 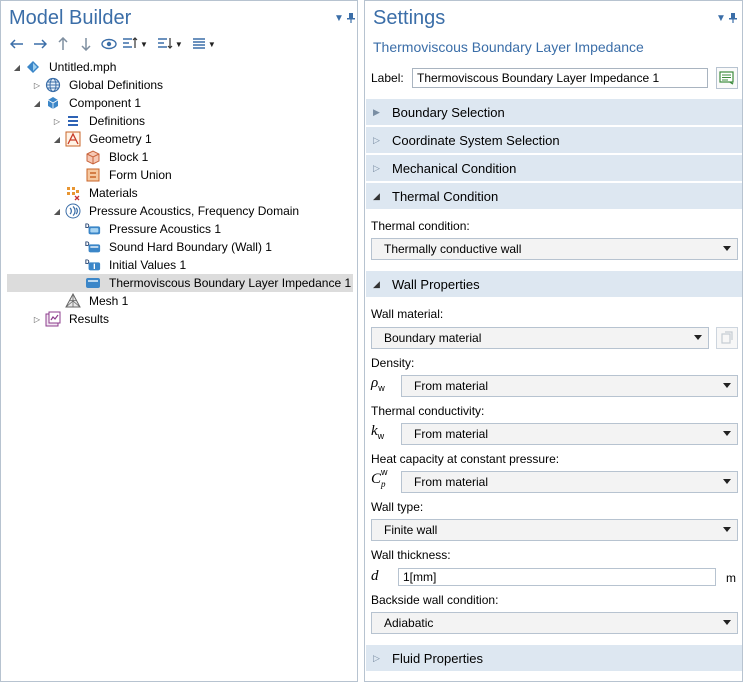 What do you see at coordinates (453, 249) in the screenshot?
I see `thermal-condition-value: Thermally conductive wall` at bounding box center [453, 249].